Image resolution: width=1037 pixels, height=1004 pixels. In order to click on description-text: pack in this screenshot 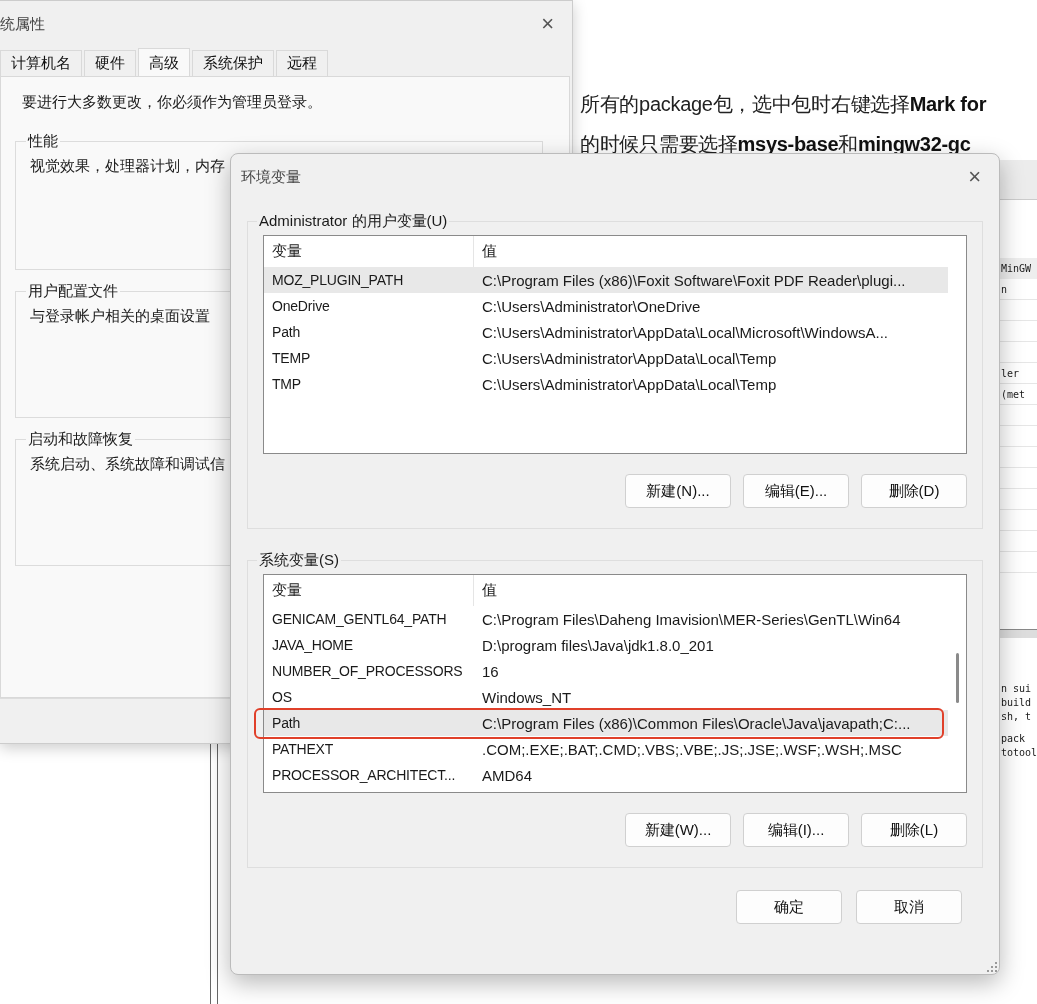, I will do `click(1014, 739)`.